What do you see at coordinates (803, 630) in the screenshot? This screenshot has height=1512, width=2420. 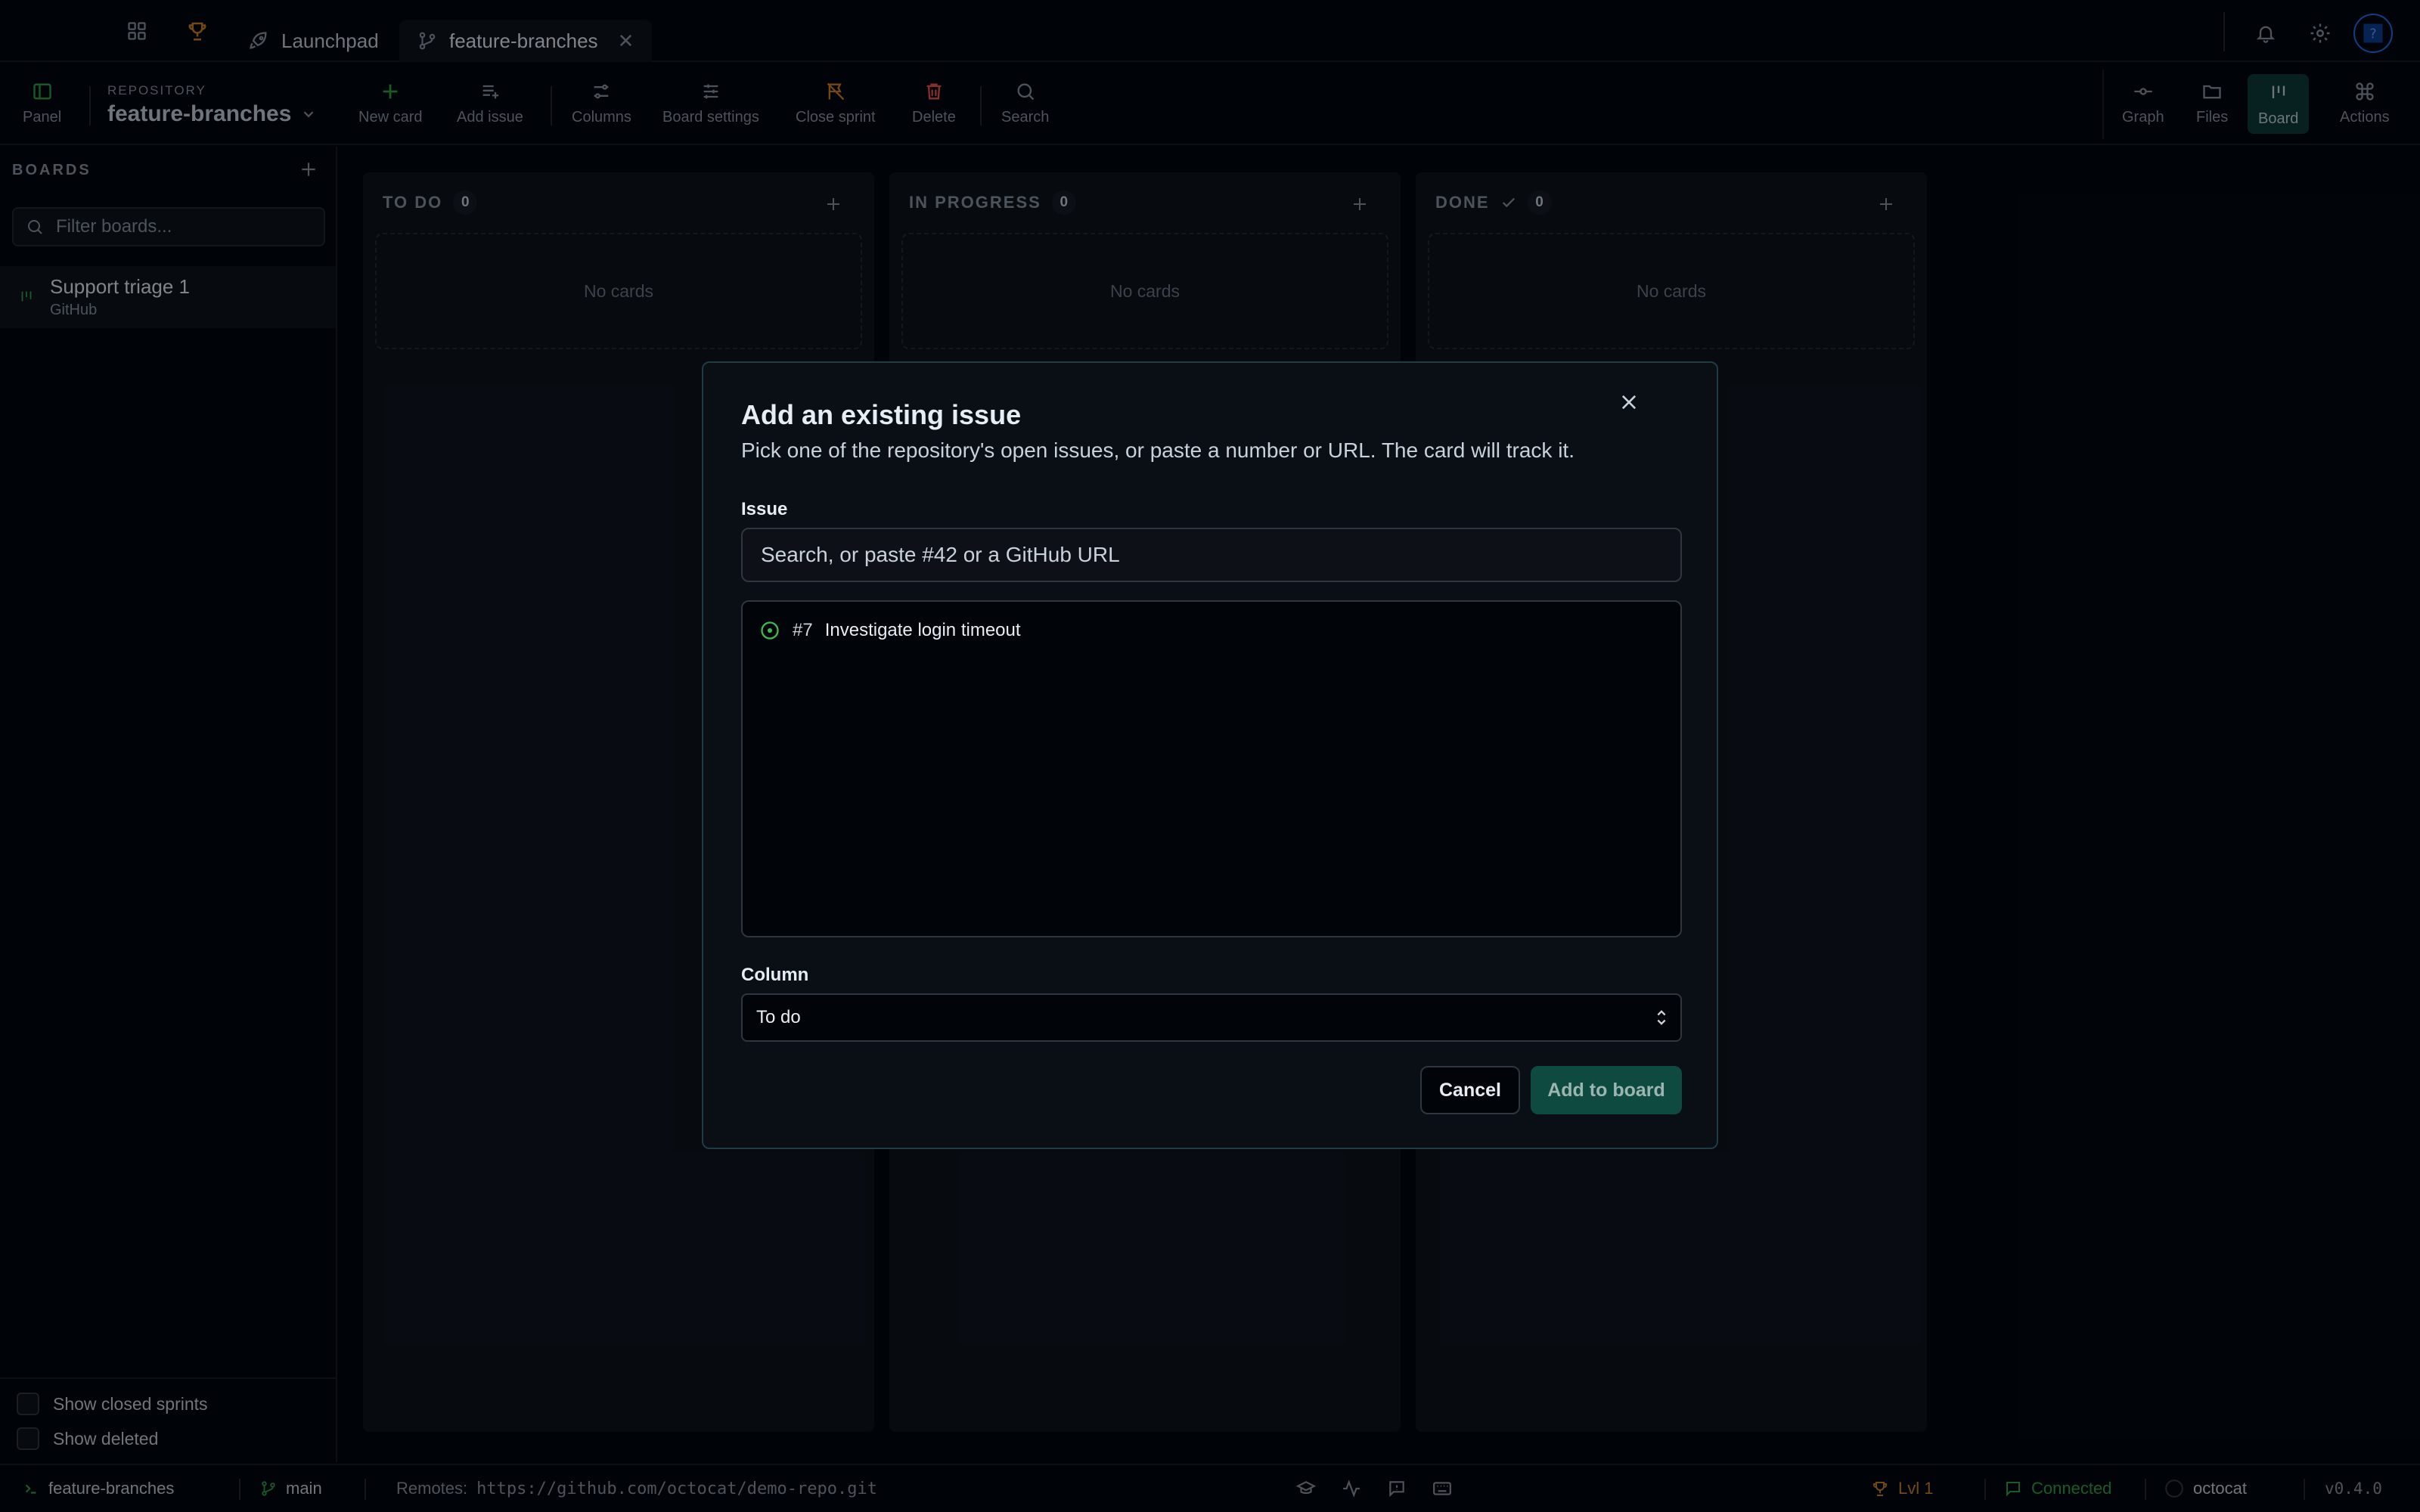 I see `issue-number: #7` at bounding box center [803, 630].